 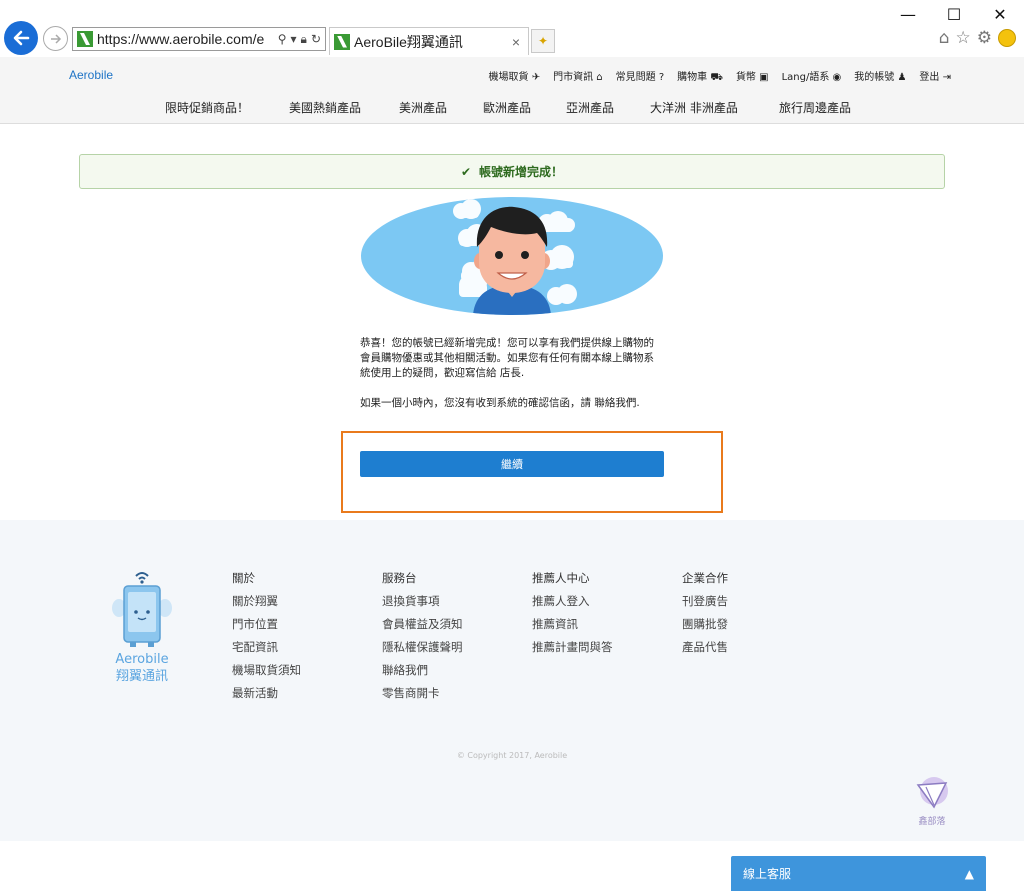 What do you see at coordinates (1007, 38) in the screenshot?
I see `feedback-smiley-icon` at bounding box center [1007, 38].